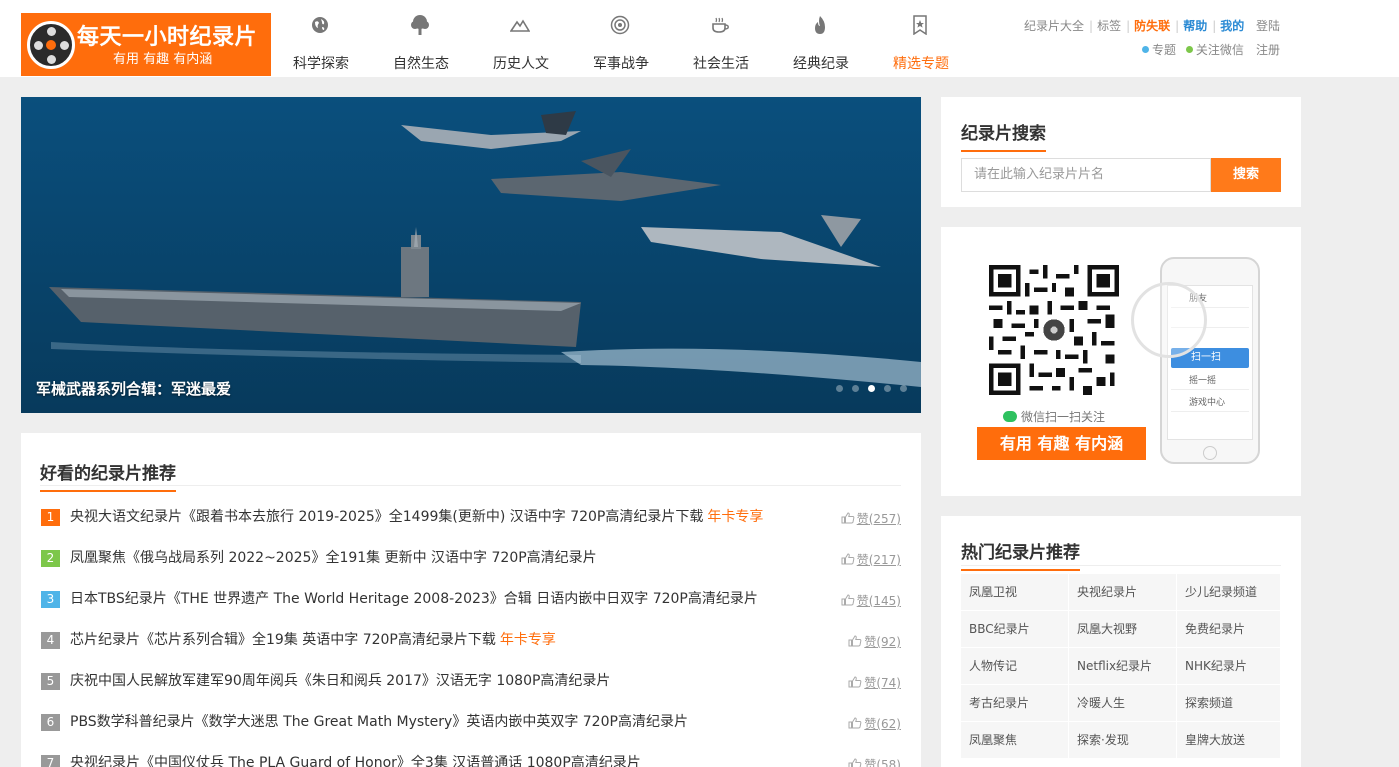 The height and width of the screenshot is (767, 1399). What do you see at coordinates (1123, 740) in the screenshot?
I see `hot-tag-link: 探索·发现` at bounding box center [1123, 740].